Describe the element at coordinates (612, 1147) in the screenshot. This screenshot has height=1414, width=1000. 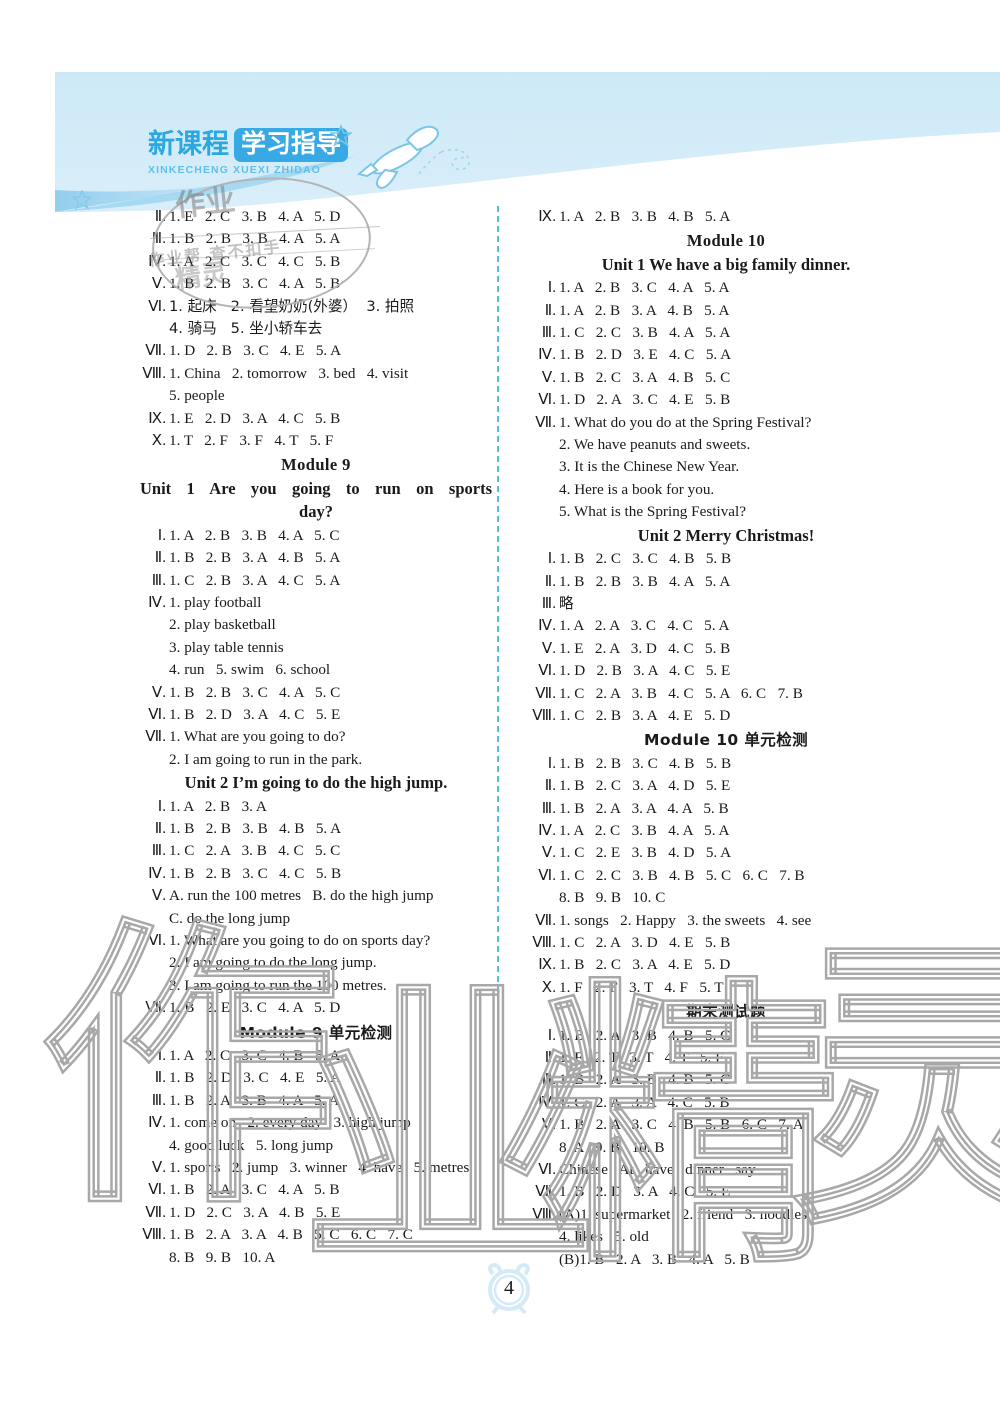
I see `answer-continuation: 8. A 9. B 10. B` at that location.